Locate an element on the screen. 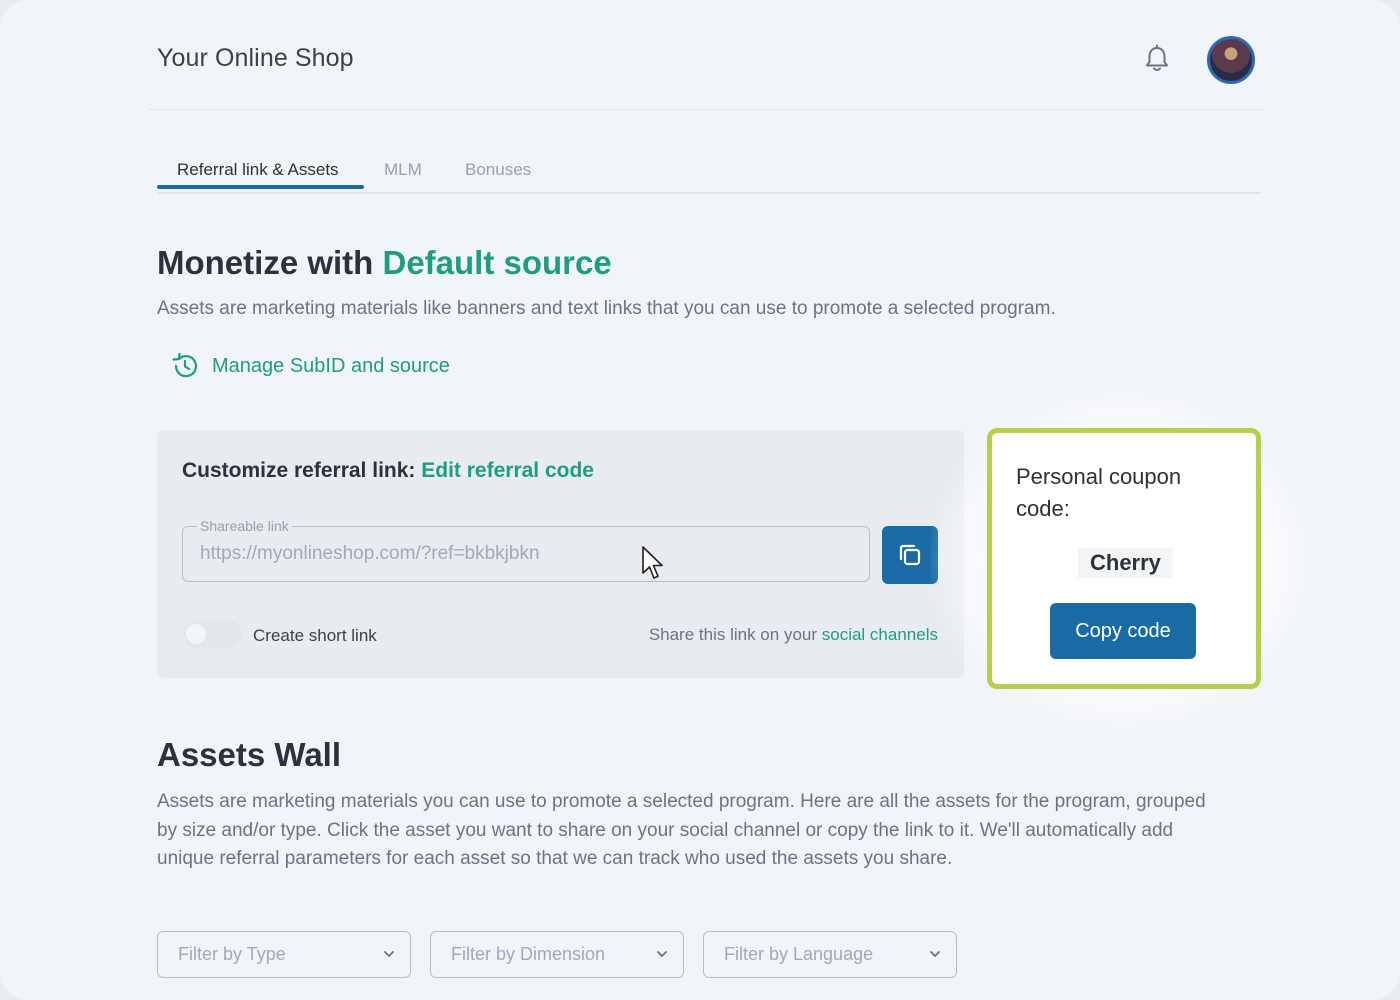 The image size is (1400, 1000). copy-icon is located at coordinates (910, 555).